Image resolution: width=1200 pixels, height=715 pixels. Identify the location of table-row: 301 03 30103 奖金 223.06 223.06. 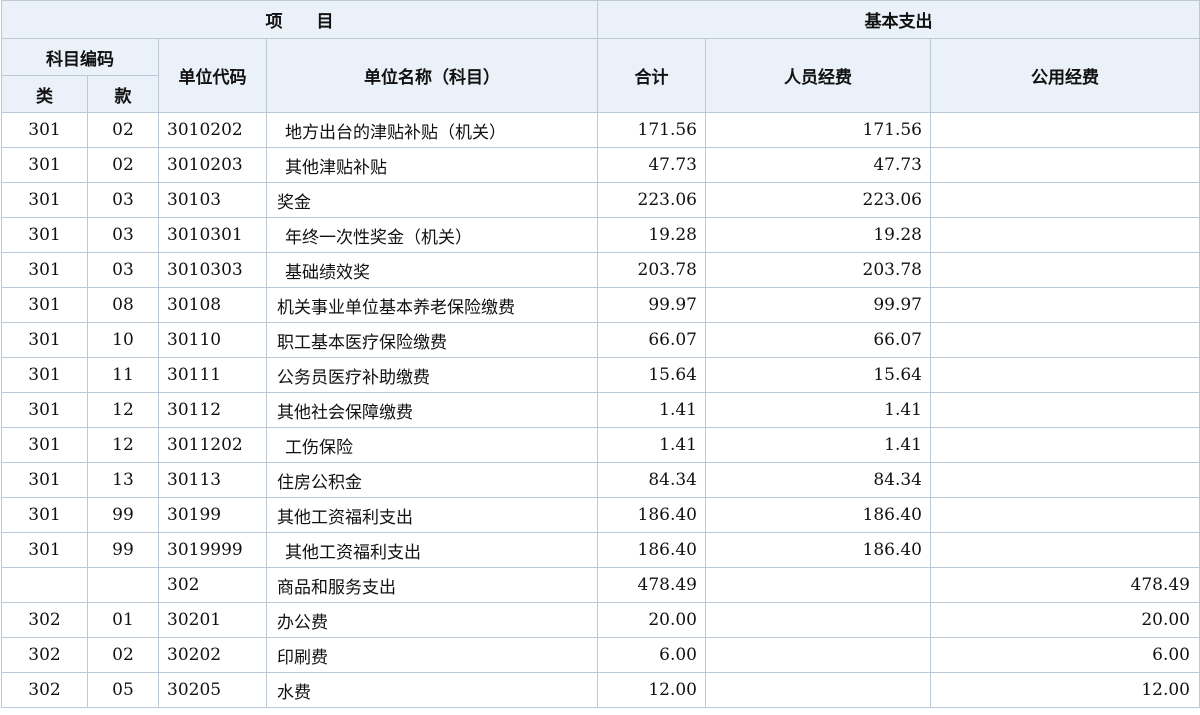
(600, 200).